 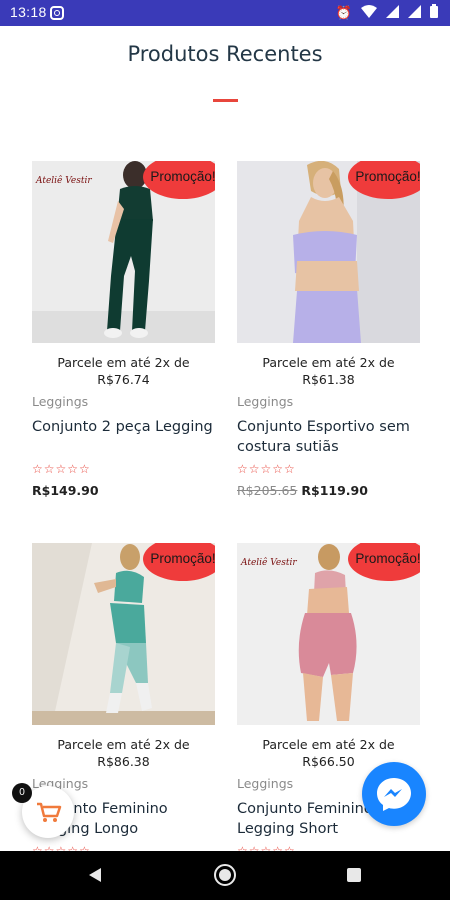 I want to click on status-bar: 13:18 ⏰, so click(x=225, y=13).